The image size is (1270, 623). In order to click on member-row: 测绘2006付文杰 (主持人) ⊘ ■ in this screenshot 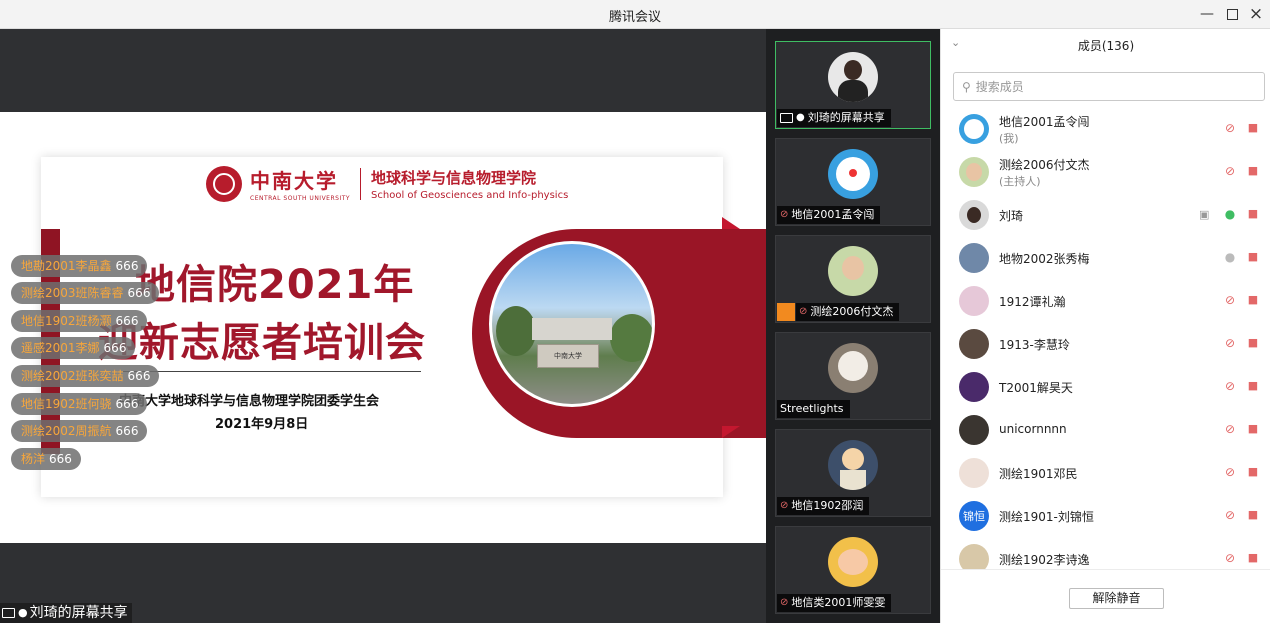, I will do `click(1105, 171)`.